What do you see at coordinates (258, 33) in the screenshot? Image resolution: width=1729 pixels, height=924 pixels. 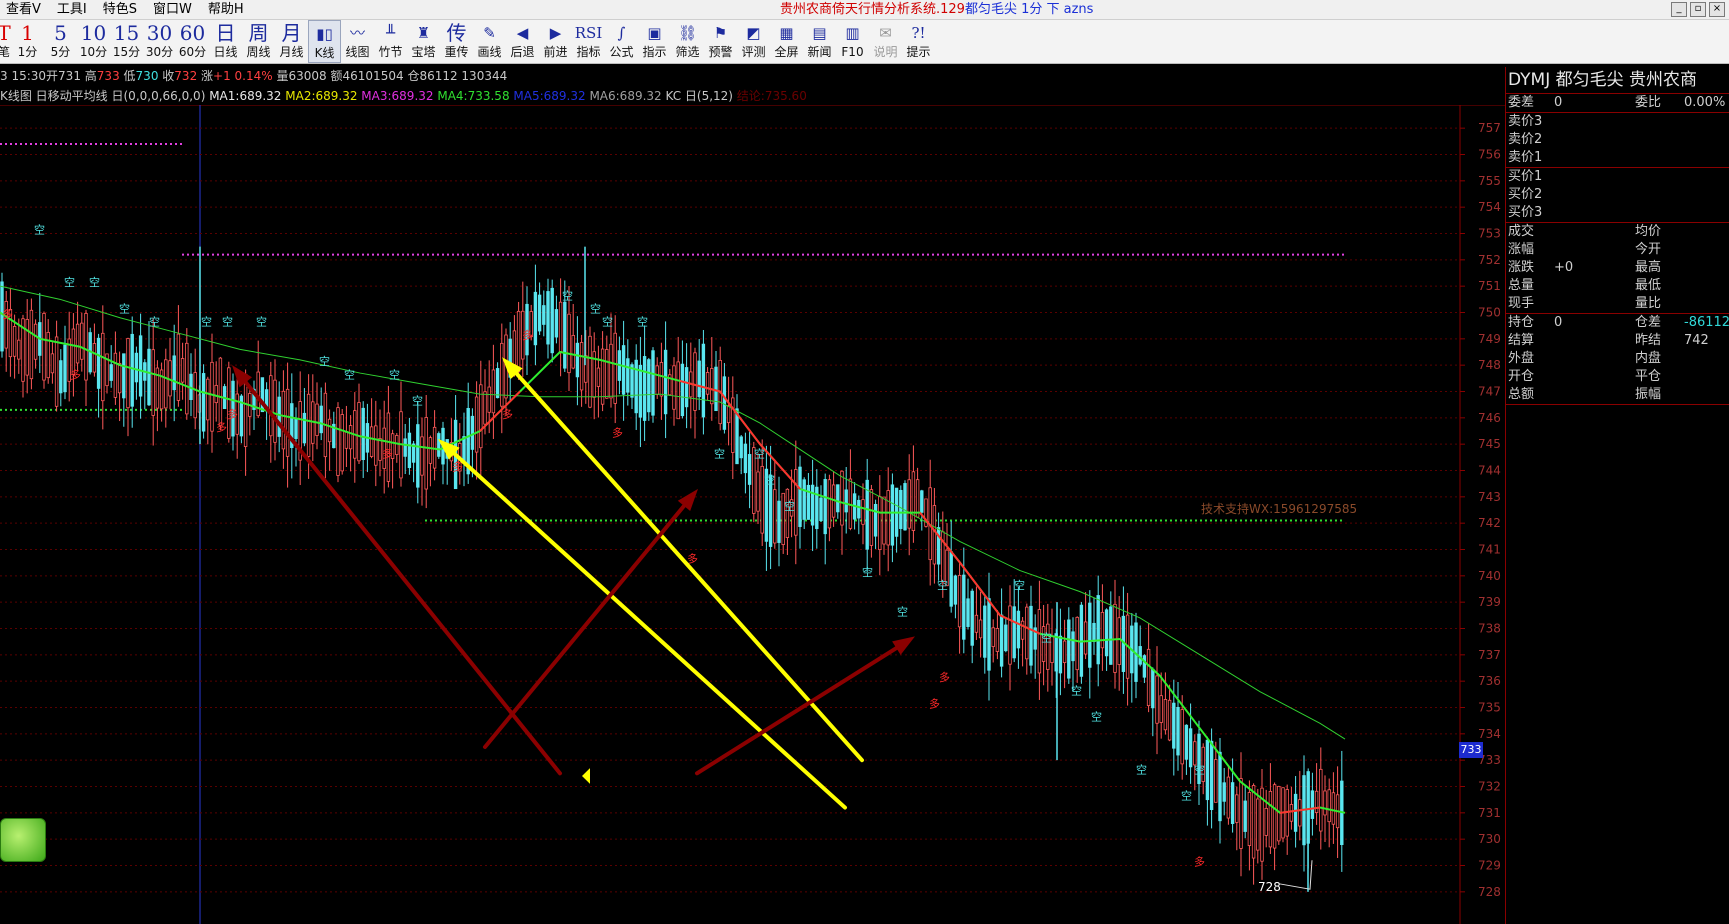 I see `toolbar-icon: 周` at bounding box center [258, 33].